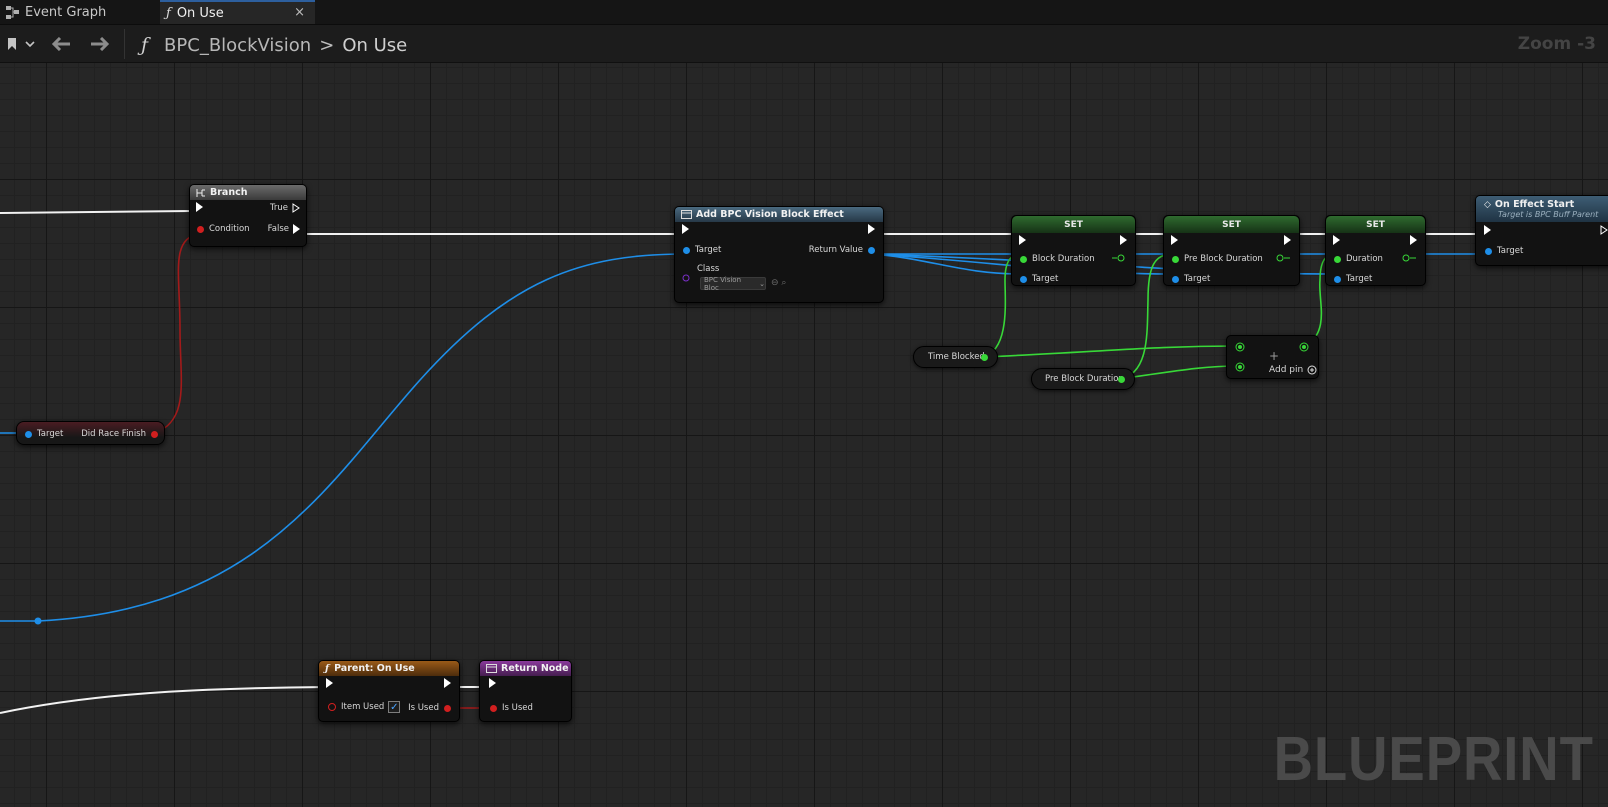 The width and height of the screenshot is (1608, 807). What do you see at coordinates (525, 691) in the screenshot?
I see `return-node: Return Node Is Used` at bounding box center [525, 691].